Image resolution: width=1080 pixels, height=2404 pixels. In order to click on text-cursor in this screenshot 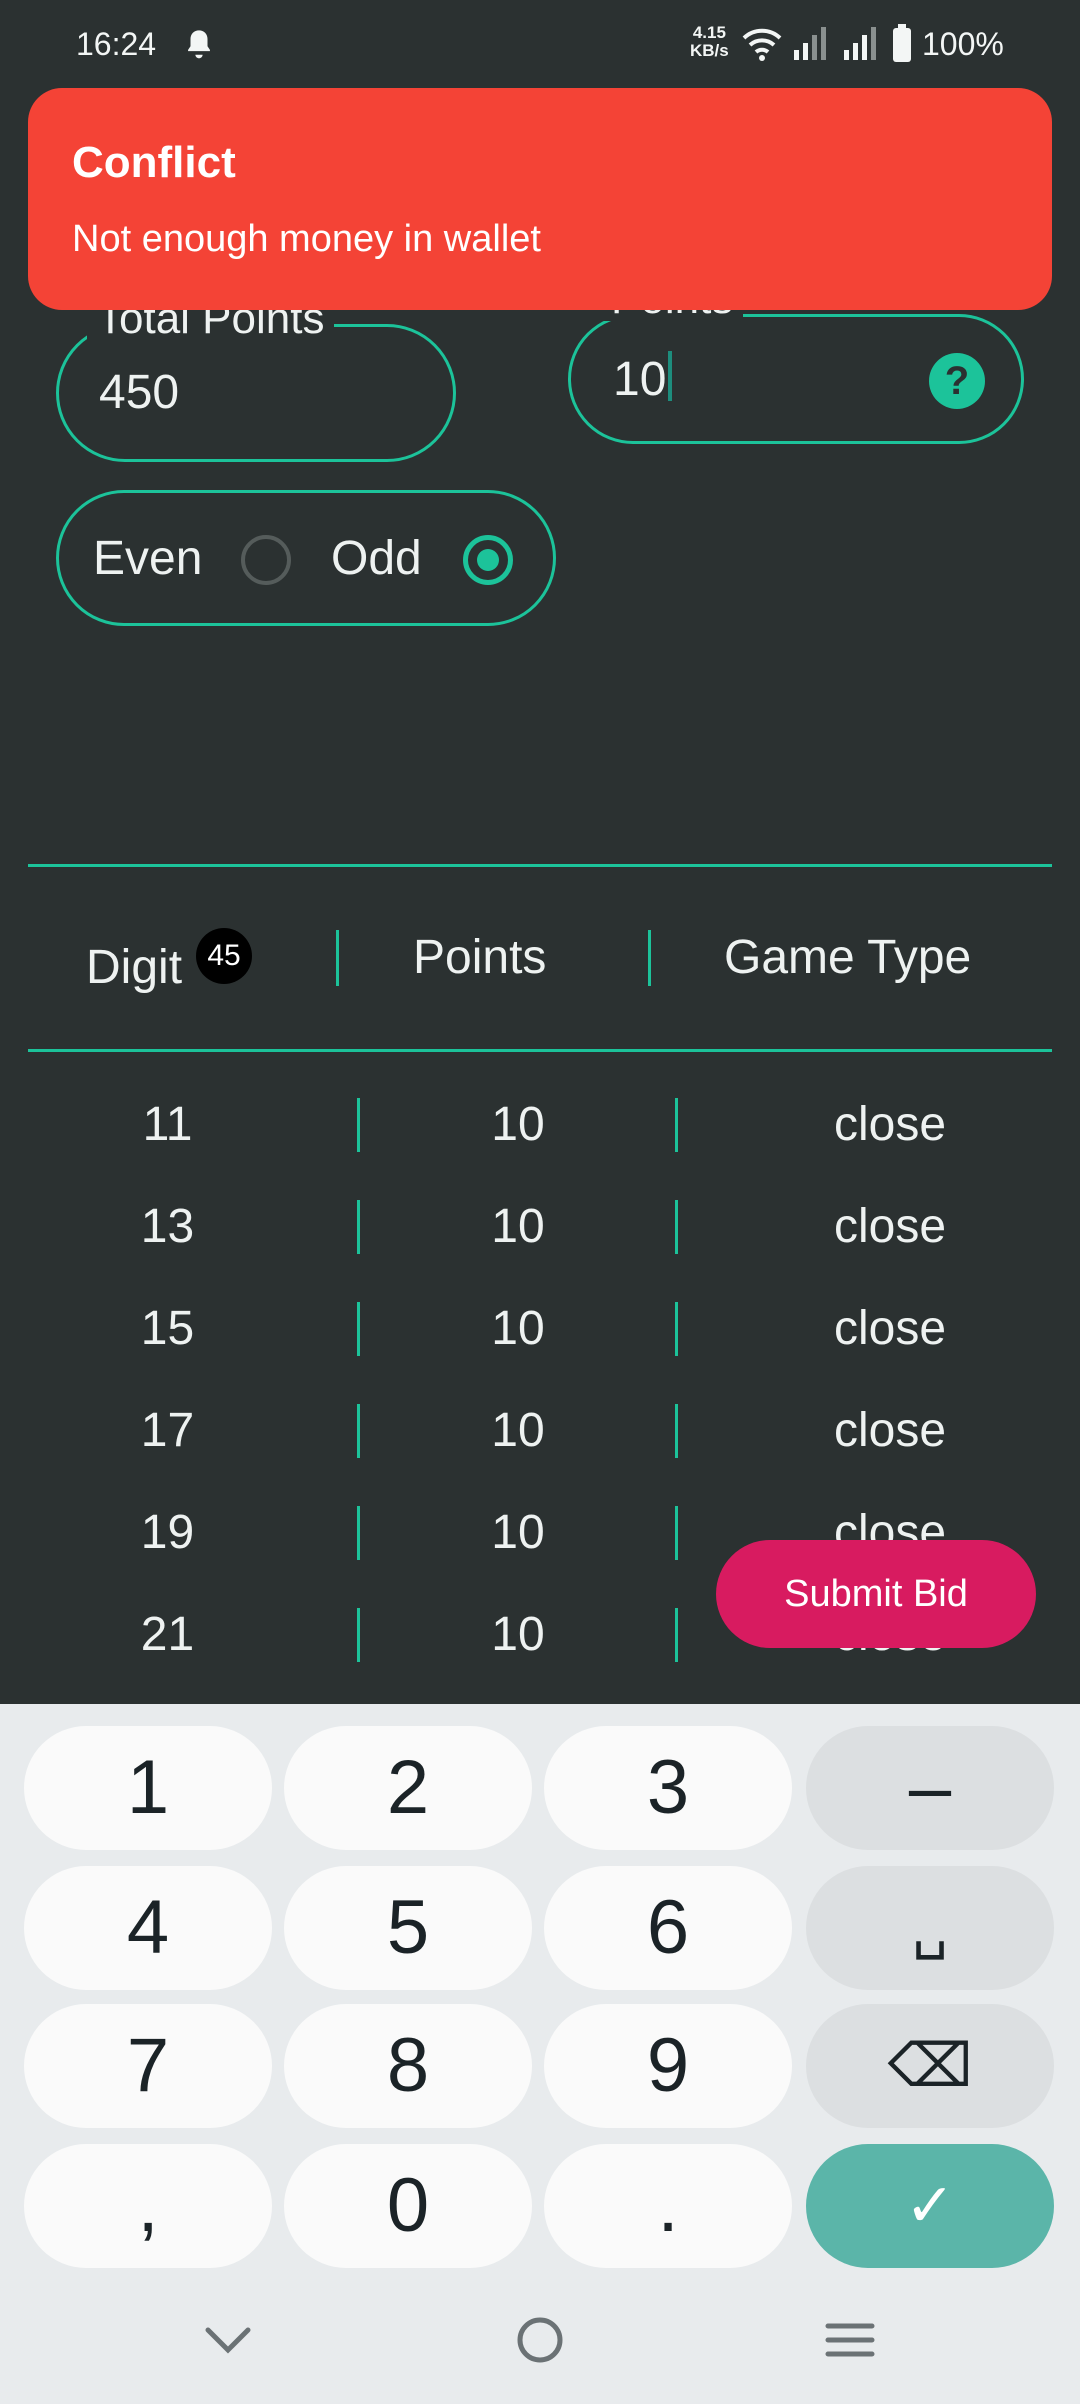, I will do `click(670, 376)`.